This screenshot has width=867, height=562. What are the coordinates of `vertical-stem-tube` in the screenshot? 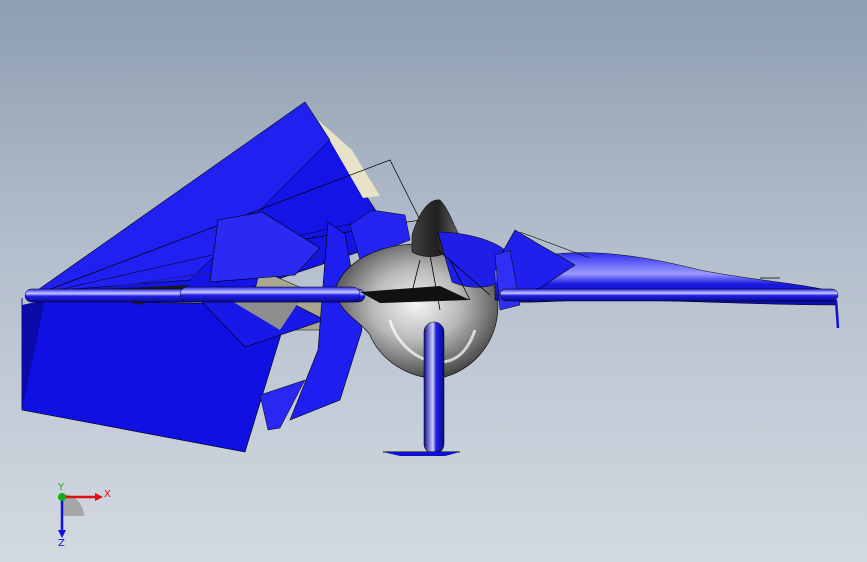 It's located at (434, 388).